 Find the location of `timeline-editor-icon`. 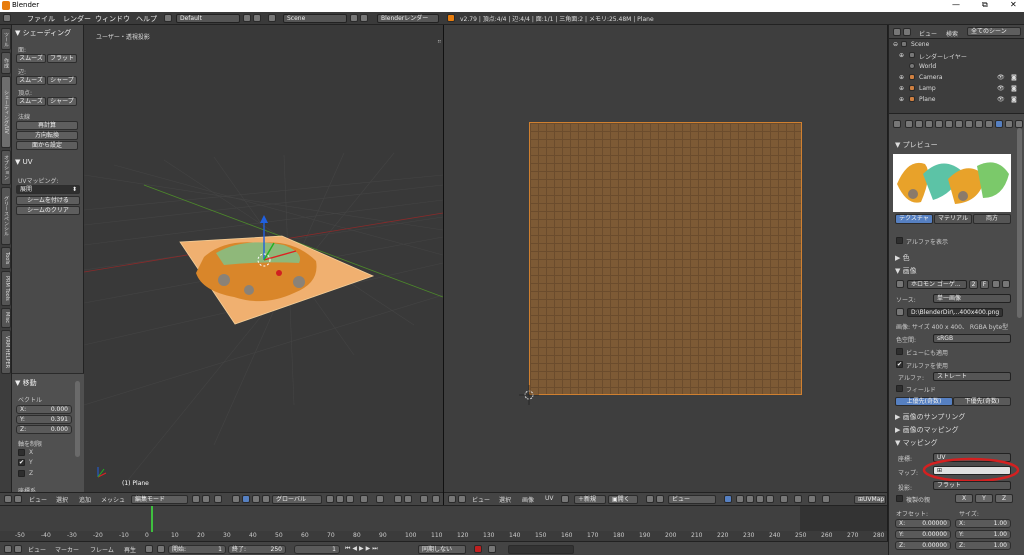

timeline-editor-icon is located at coordinates (8, 549).